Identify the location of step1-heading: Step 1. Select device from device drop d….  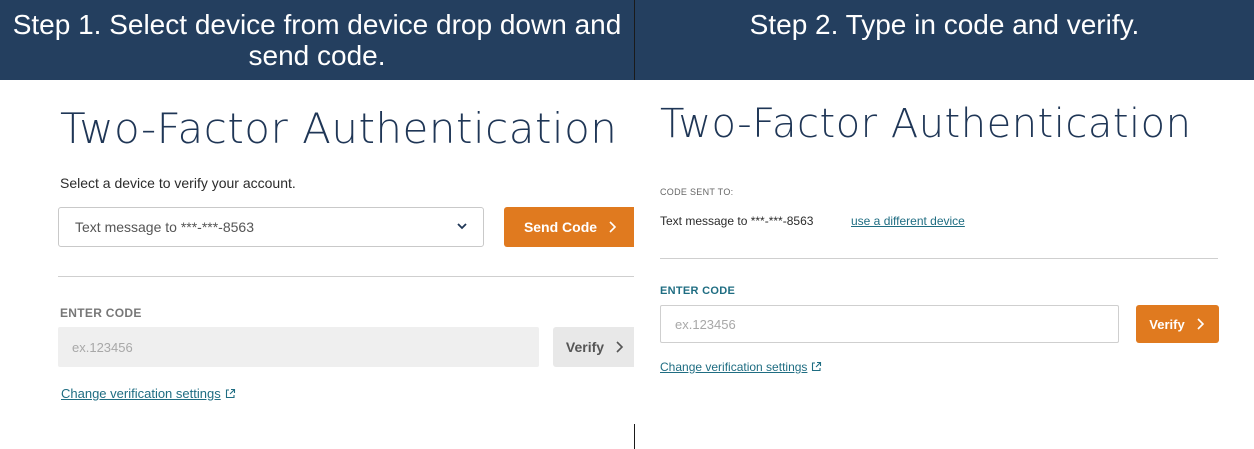
(317, 40).